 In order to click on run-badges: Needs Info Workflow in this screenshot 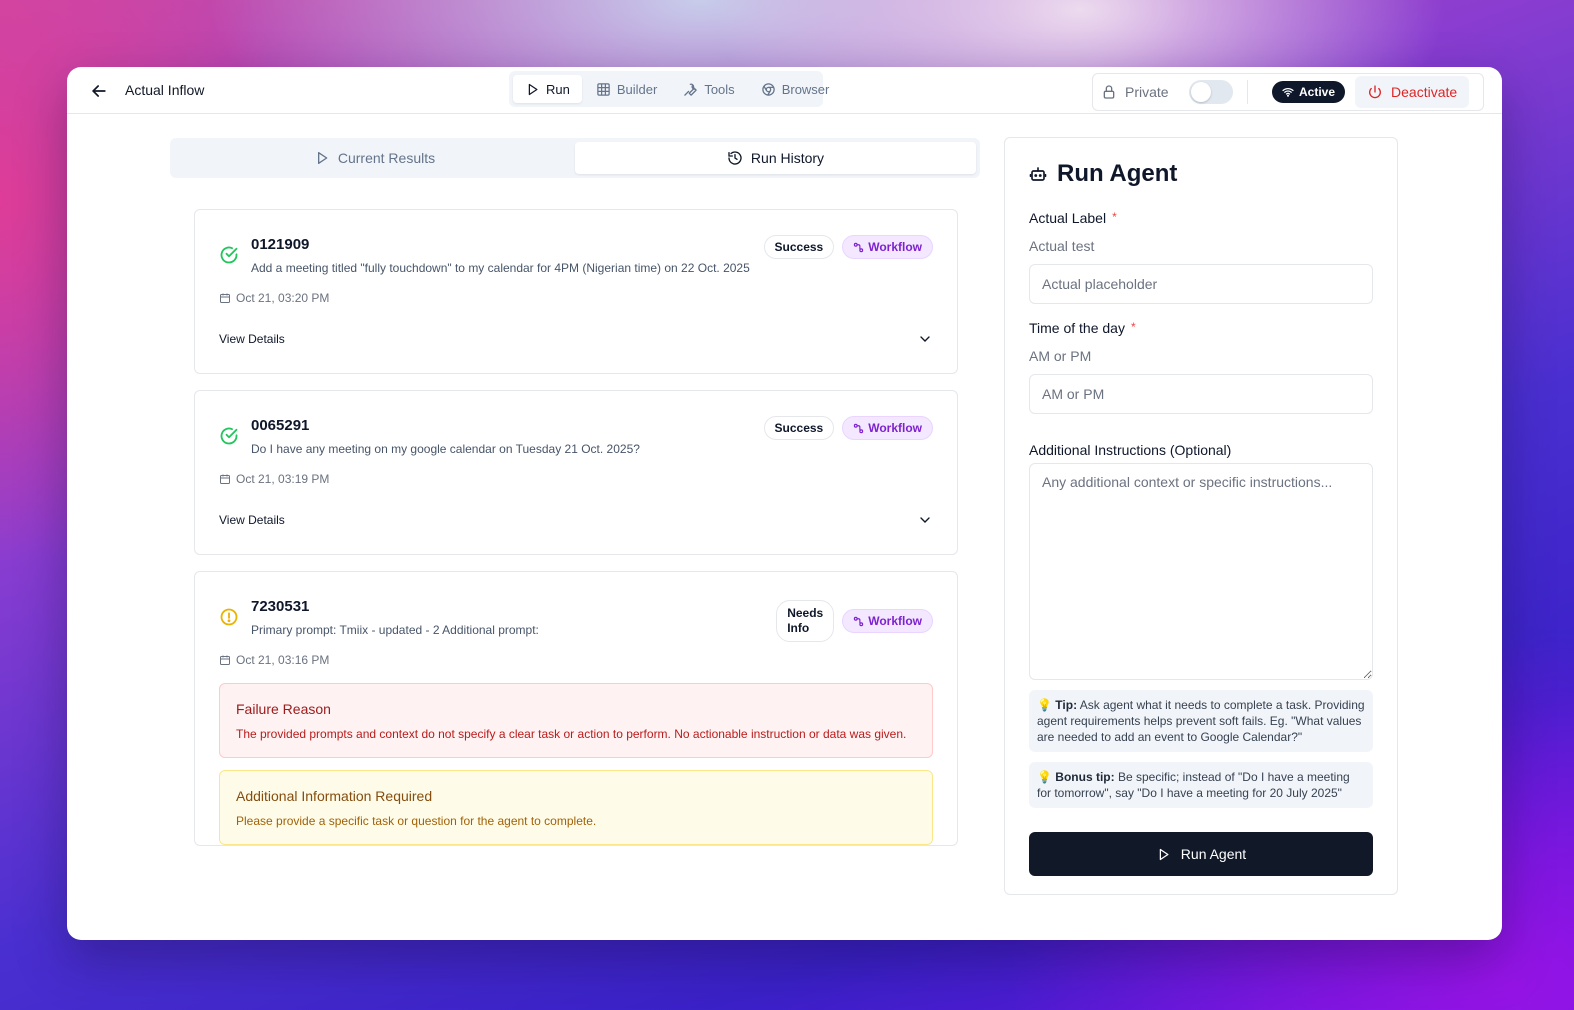, I will do `click(854, 621)`.